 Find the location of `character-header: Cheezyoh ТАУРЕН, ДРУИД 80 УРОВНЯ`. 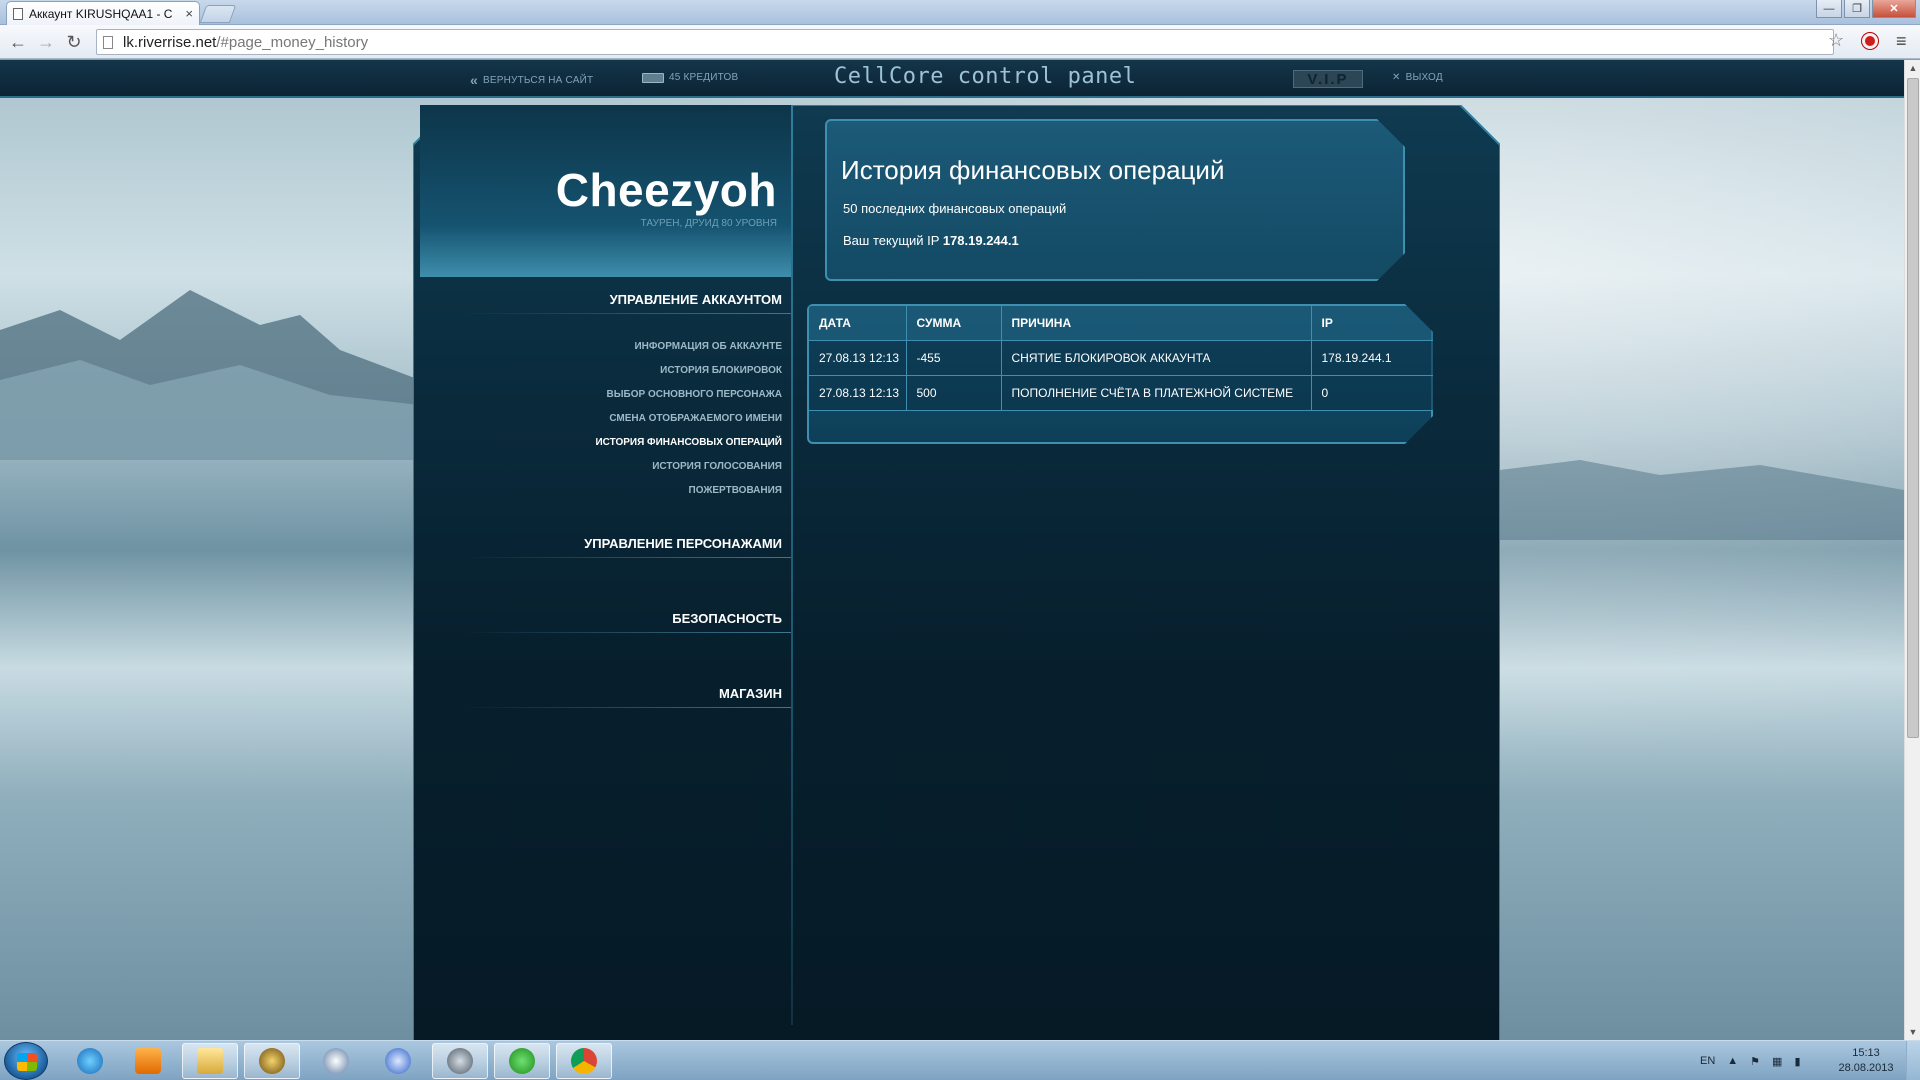

character-header: Cheezyoh ТАУРЕН, ДРУИД 80 УРОВНЯ is located at coordinates (605, 191).